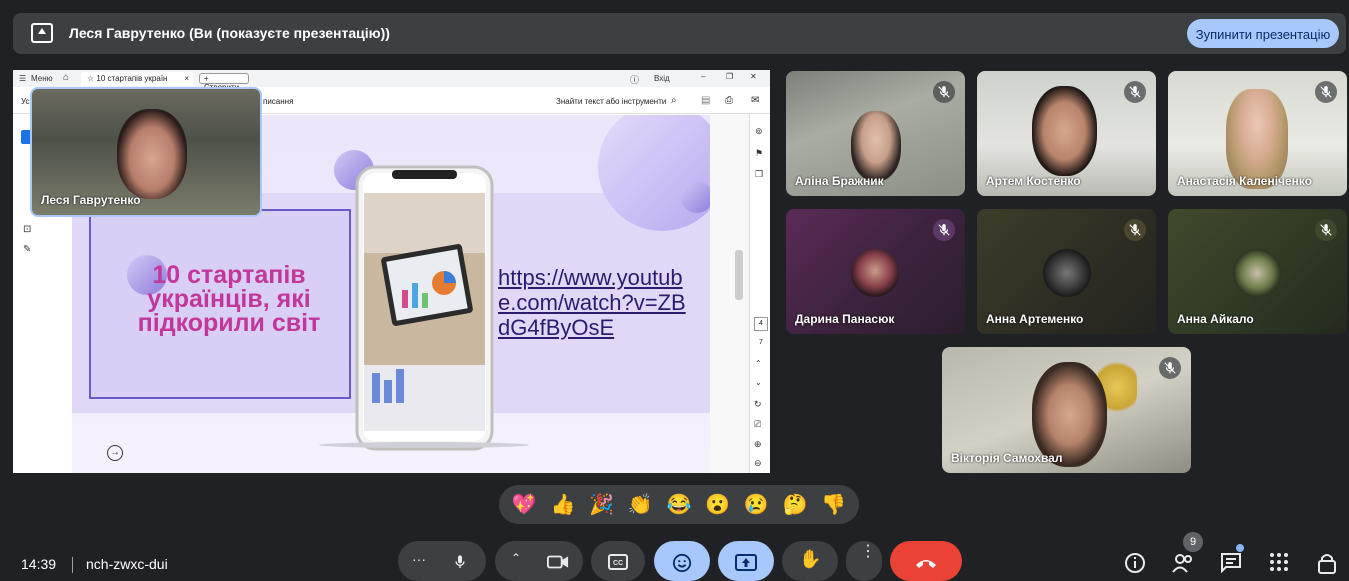  Describe the element at coordinates (1135, 565) in the screenshot. I see `meeting-info-icon` at that location.